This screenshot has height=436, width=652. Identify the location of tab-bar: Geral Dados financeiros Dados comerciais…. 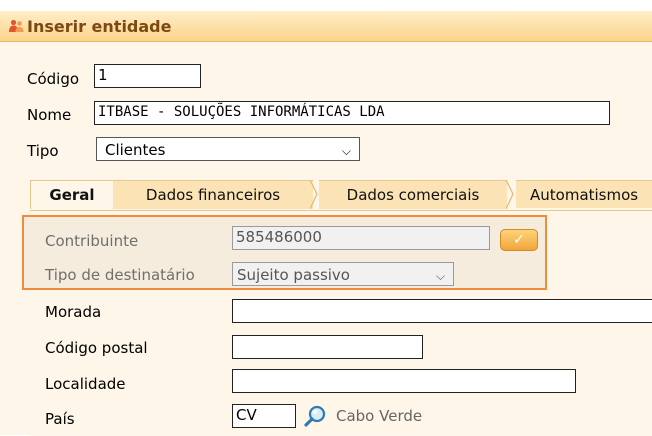
(341, 195).